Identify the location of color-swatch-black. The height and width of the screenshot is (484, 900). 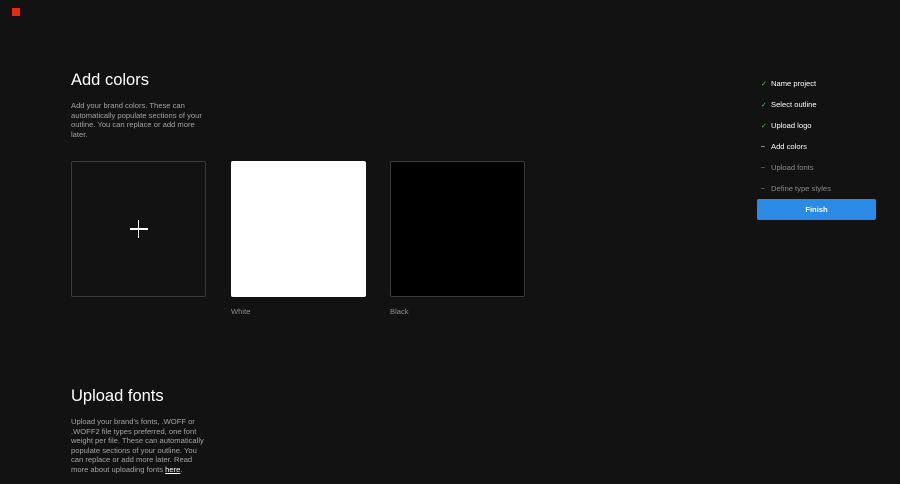
(457, 229).